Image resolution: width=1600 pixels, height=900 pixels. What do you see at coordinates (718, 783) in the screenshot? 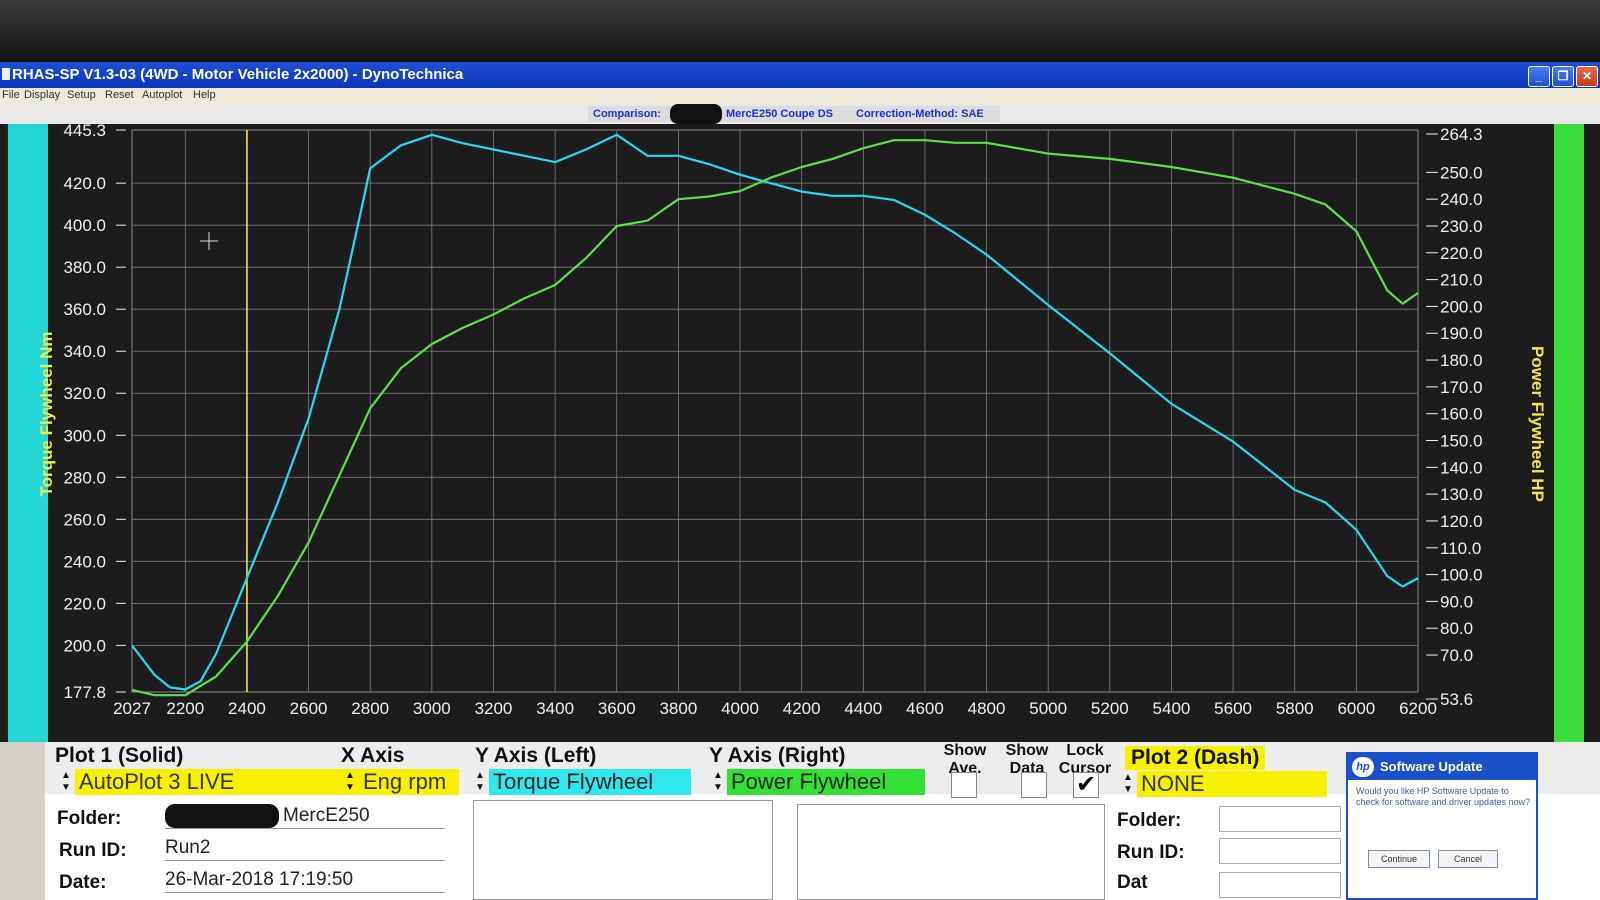
I see `y-right-spinner: ▲ ▼` at bounding box center [718, 783].